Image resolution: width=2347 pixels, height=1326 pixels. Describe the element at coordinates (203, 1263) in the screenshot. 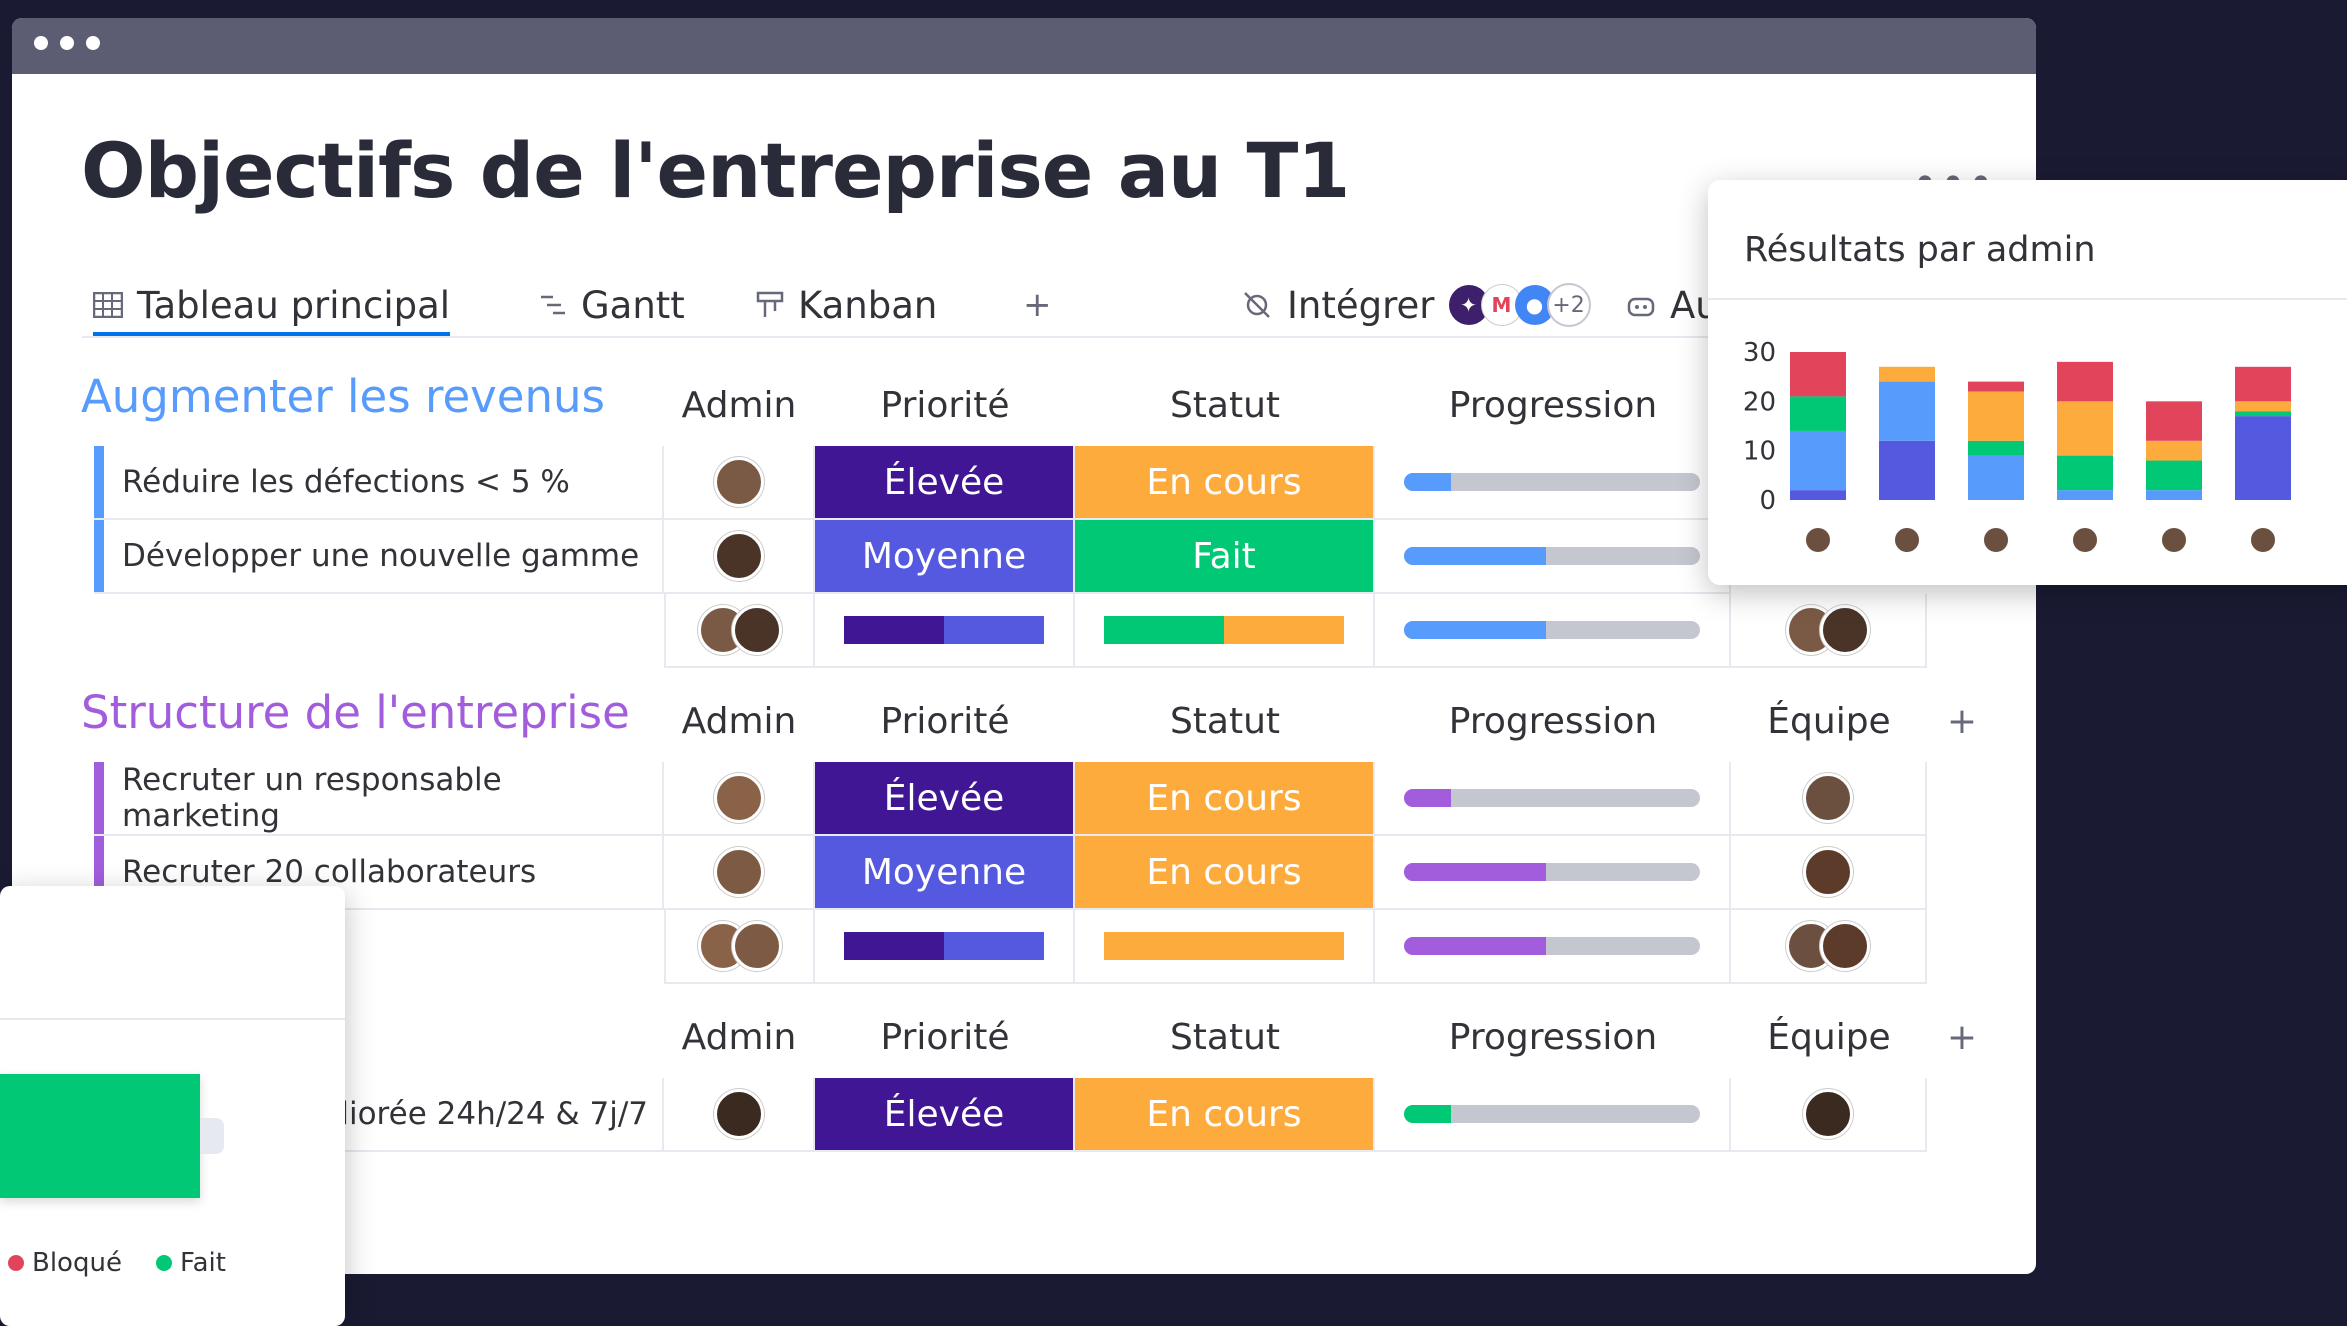

I see `legend-label: Fait` at that location.